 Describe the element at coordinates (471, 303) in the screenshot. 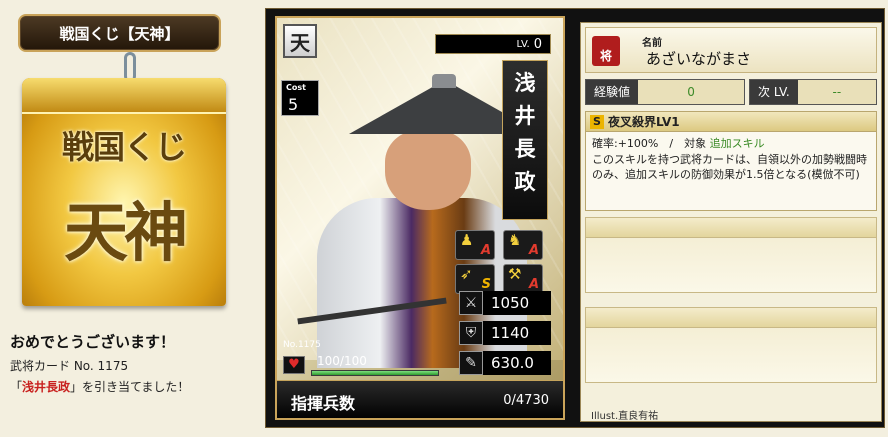

I see `attack-icon: ⚔` at that location.